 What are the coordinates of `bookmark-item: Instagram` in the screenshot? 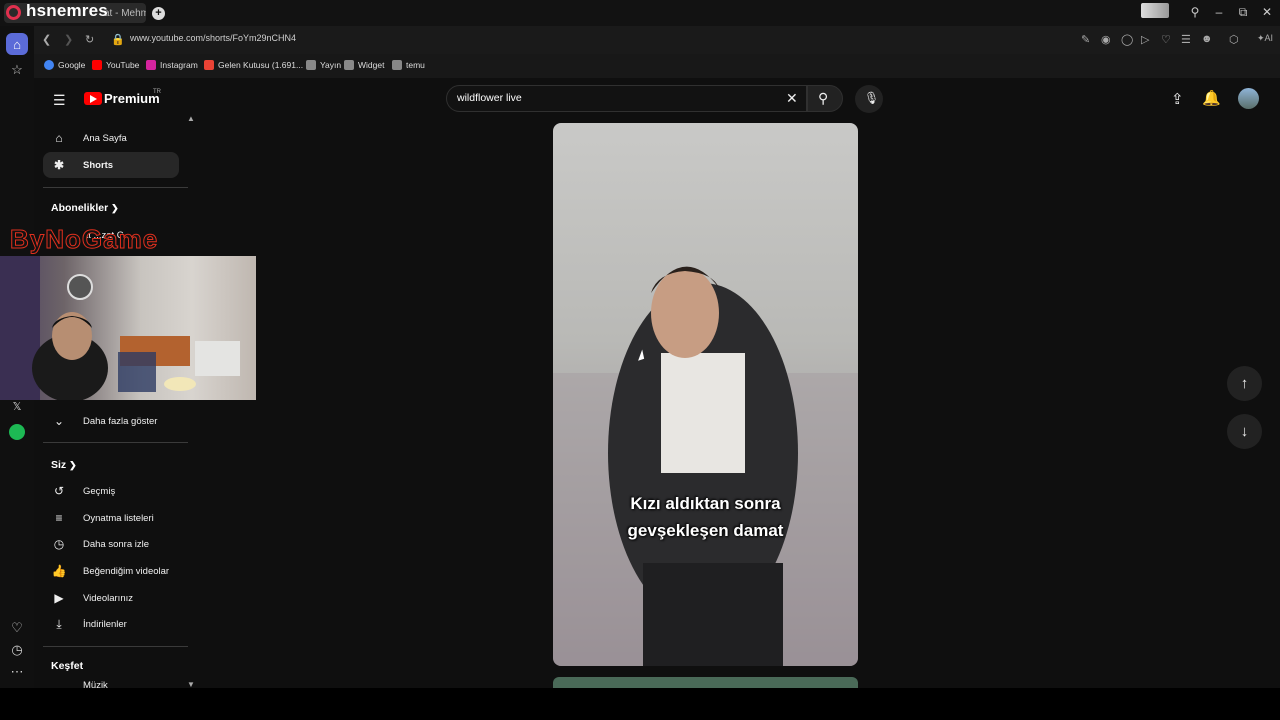 It's located at (172, 65).